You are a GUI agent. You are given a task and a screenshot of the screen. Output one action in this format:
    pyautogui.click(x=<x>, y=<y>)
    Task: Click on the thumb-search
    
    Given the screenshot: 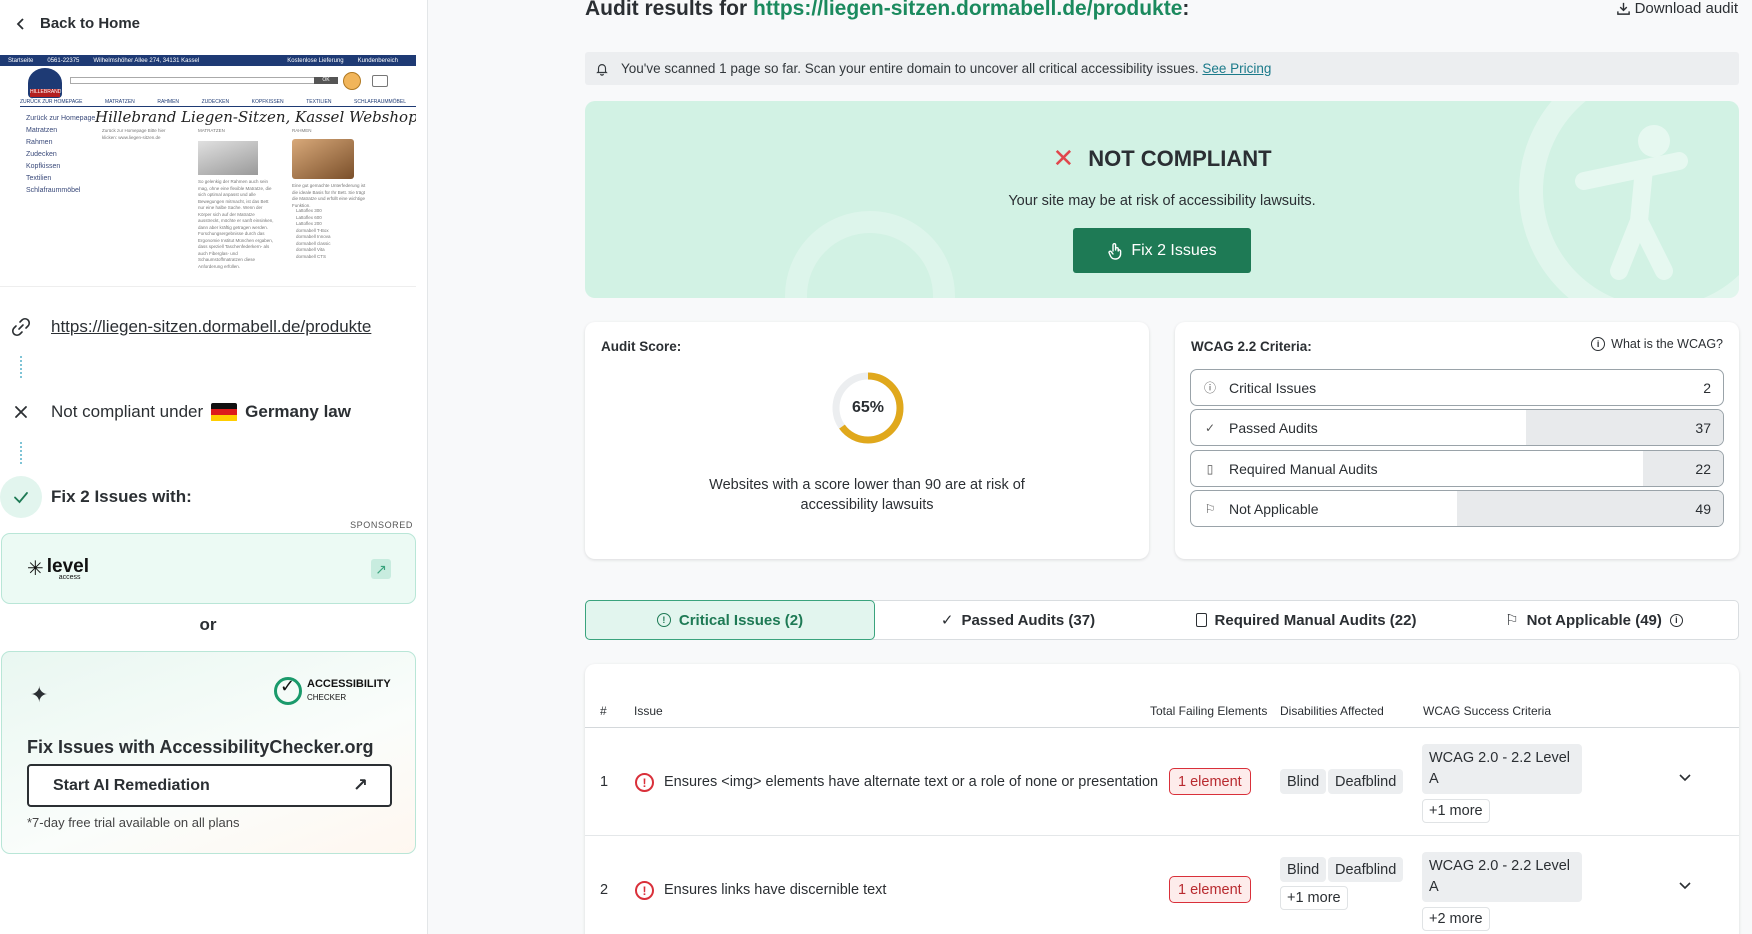 What is the action you would take?
    pyautogui.click(x=195, y=80)
    